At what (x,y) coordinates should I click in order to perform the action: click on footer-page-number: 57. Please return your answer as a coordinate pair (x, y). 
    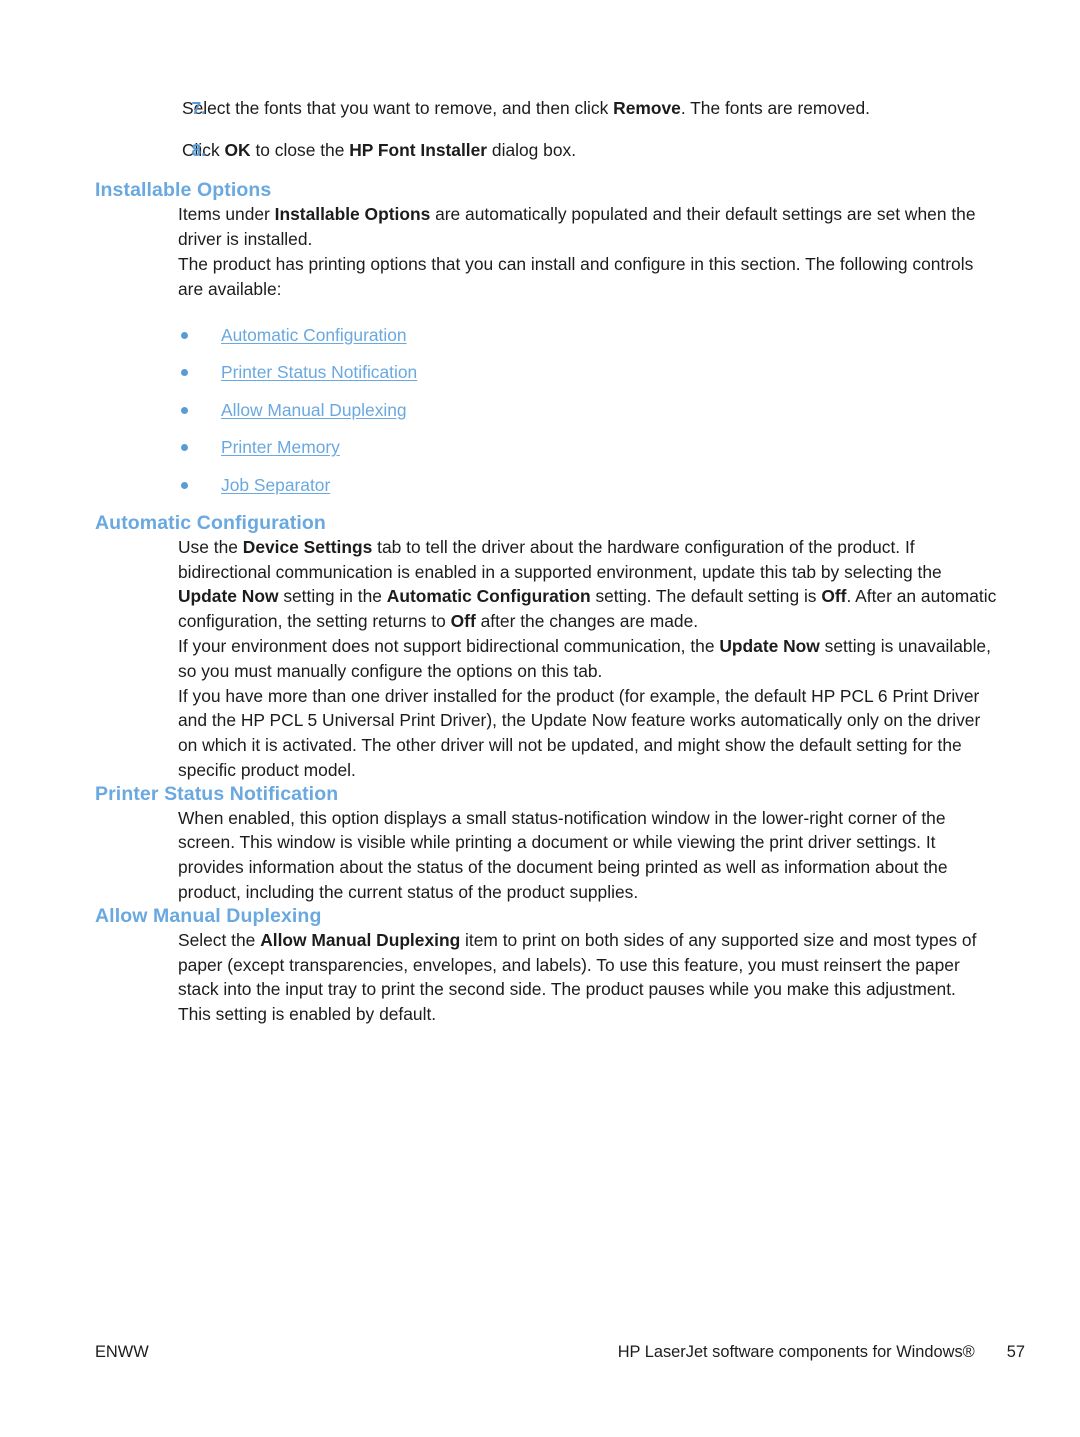
    Looking at the image, I should click on (1015, 1352).